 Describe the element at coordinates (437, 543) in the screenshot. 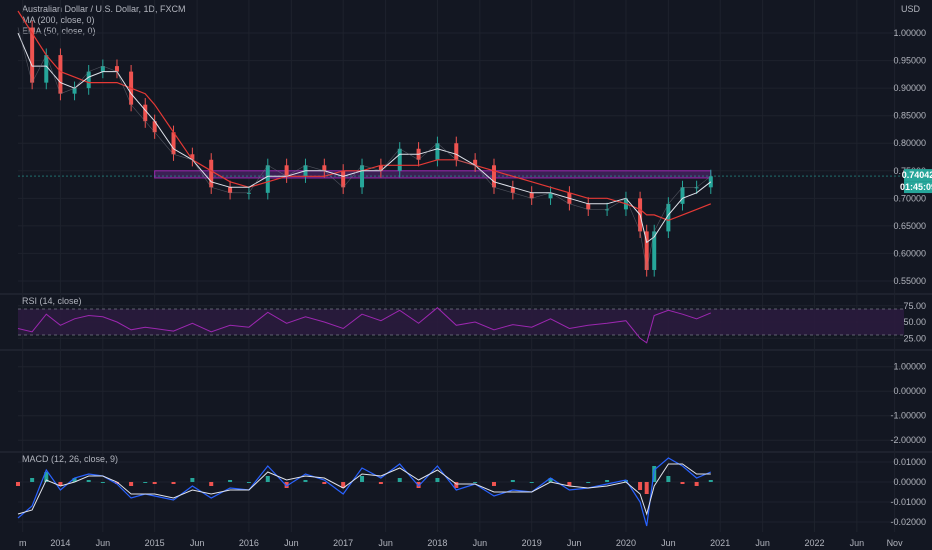

I see `x-tick-label: 2018` at that location.